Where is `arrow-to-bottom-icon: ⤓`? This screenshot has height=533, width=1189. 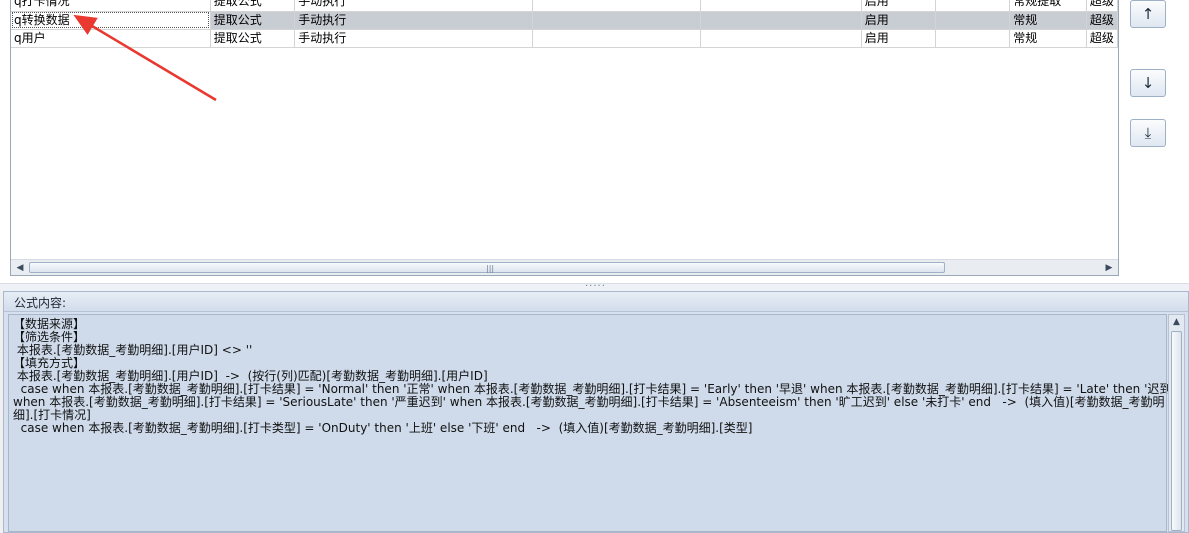
arrow-to-bottom-icon: ⤓ is located at coordinates (1148, 133).